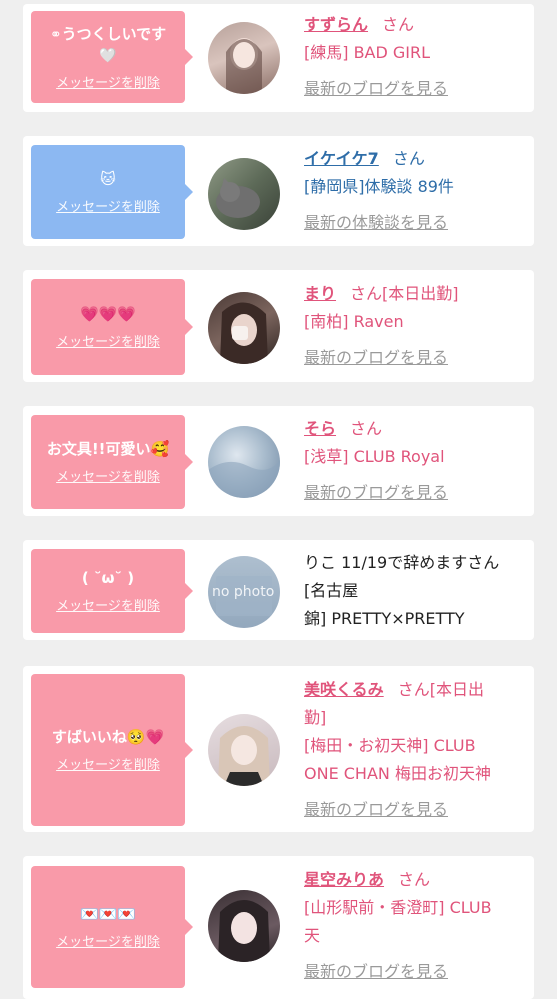 This screenshot has width=557, height=999. I want to click on shop-area-line2: ONE CHAN 梅田お初天神, so click(397, 773).